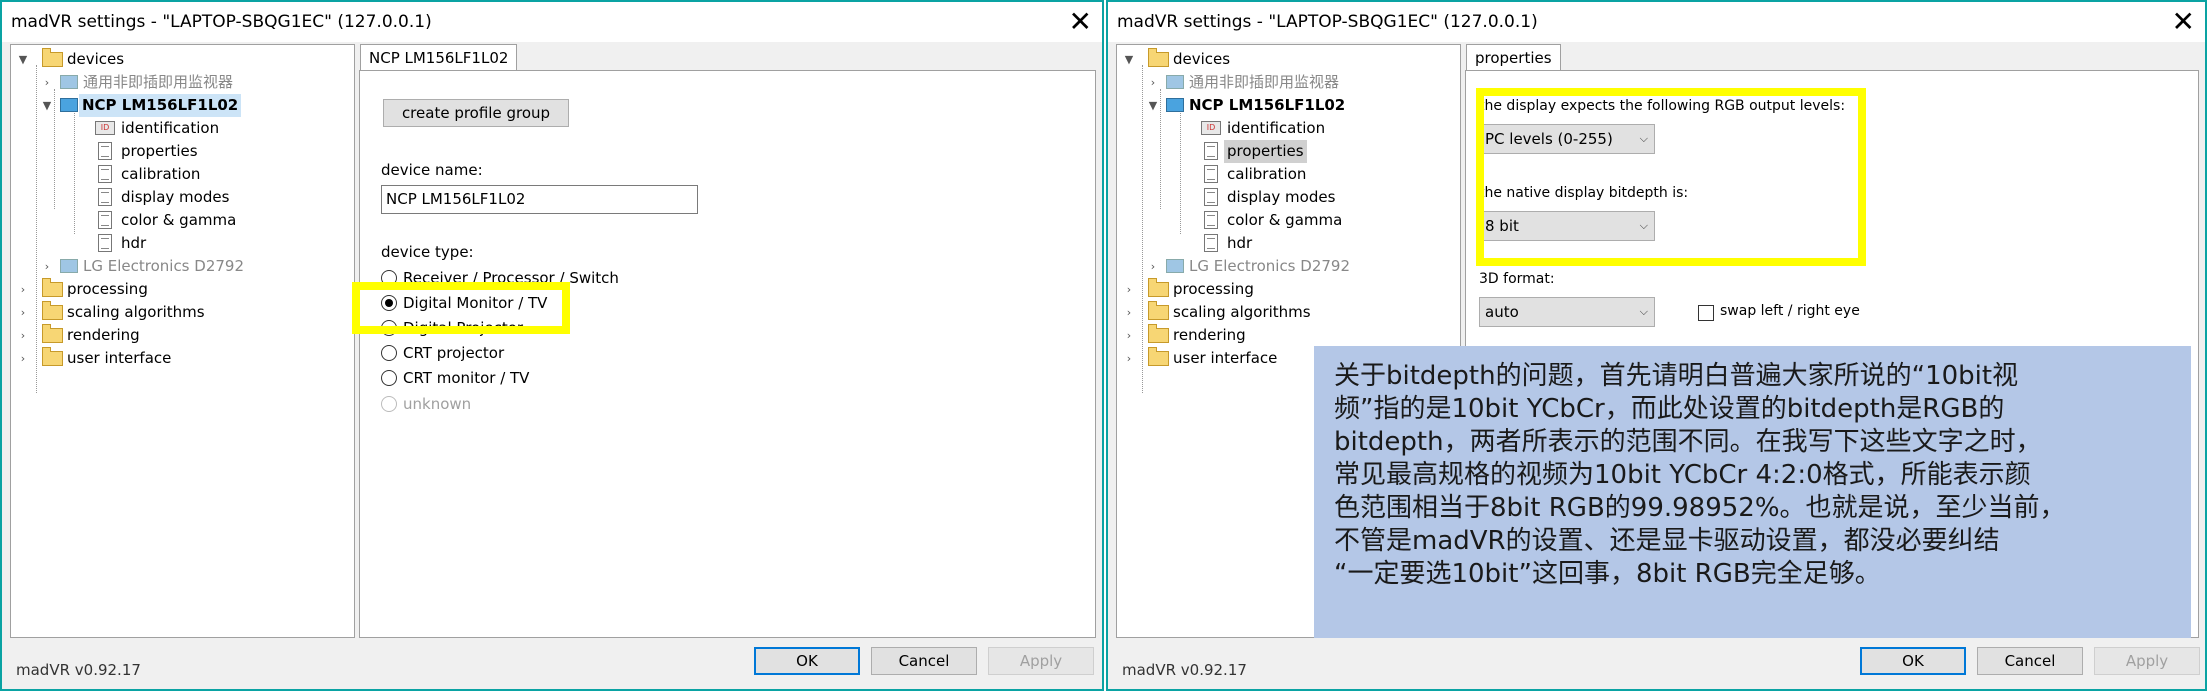 This screenshot has width=2207, height=691. I want to click on tree-item-label: scaling algorithms, so click(1242, 312).